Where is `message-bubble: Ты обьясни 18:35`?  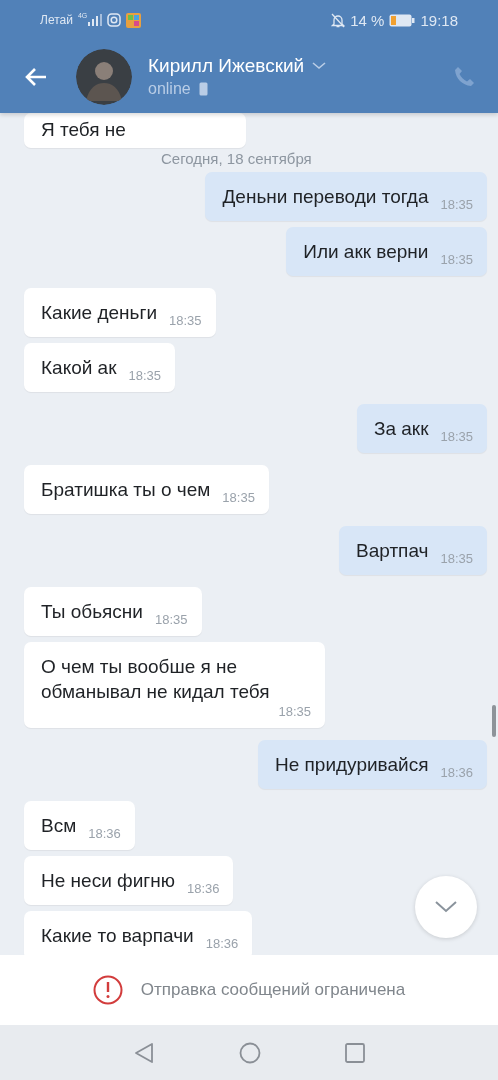 message-bubble: Ты обьясни 18:35 is located at coordinates (113, 611).